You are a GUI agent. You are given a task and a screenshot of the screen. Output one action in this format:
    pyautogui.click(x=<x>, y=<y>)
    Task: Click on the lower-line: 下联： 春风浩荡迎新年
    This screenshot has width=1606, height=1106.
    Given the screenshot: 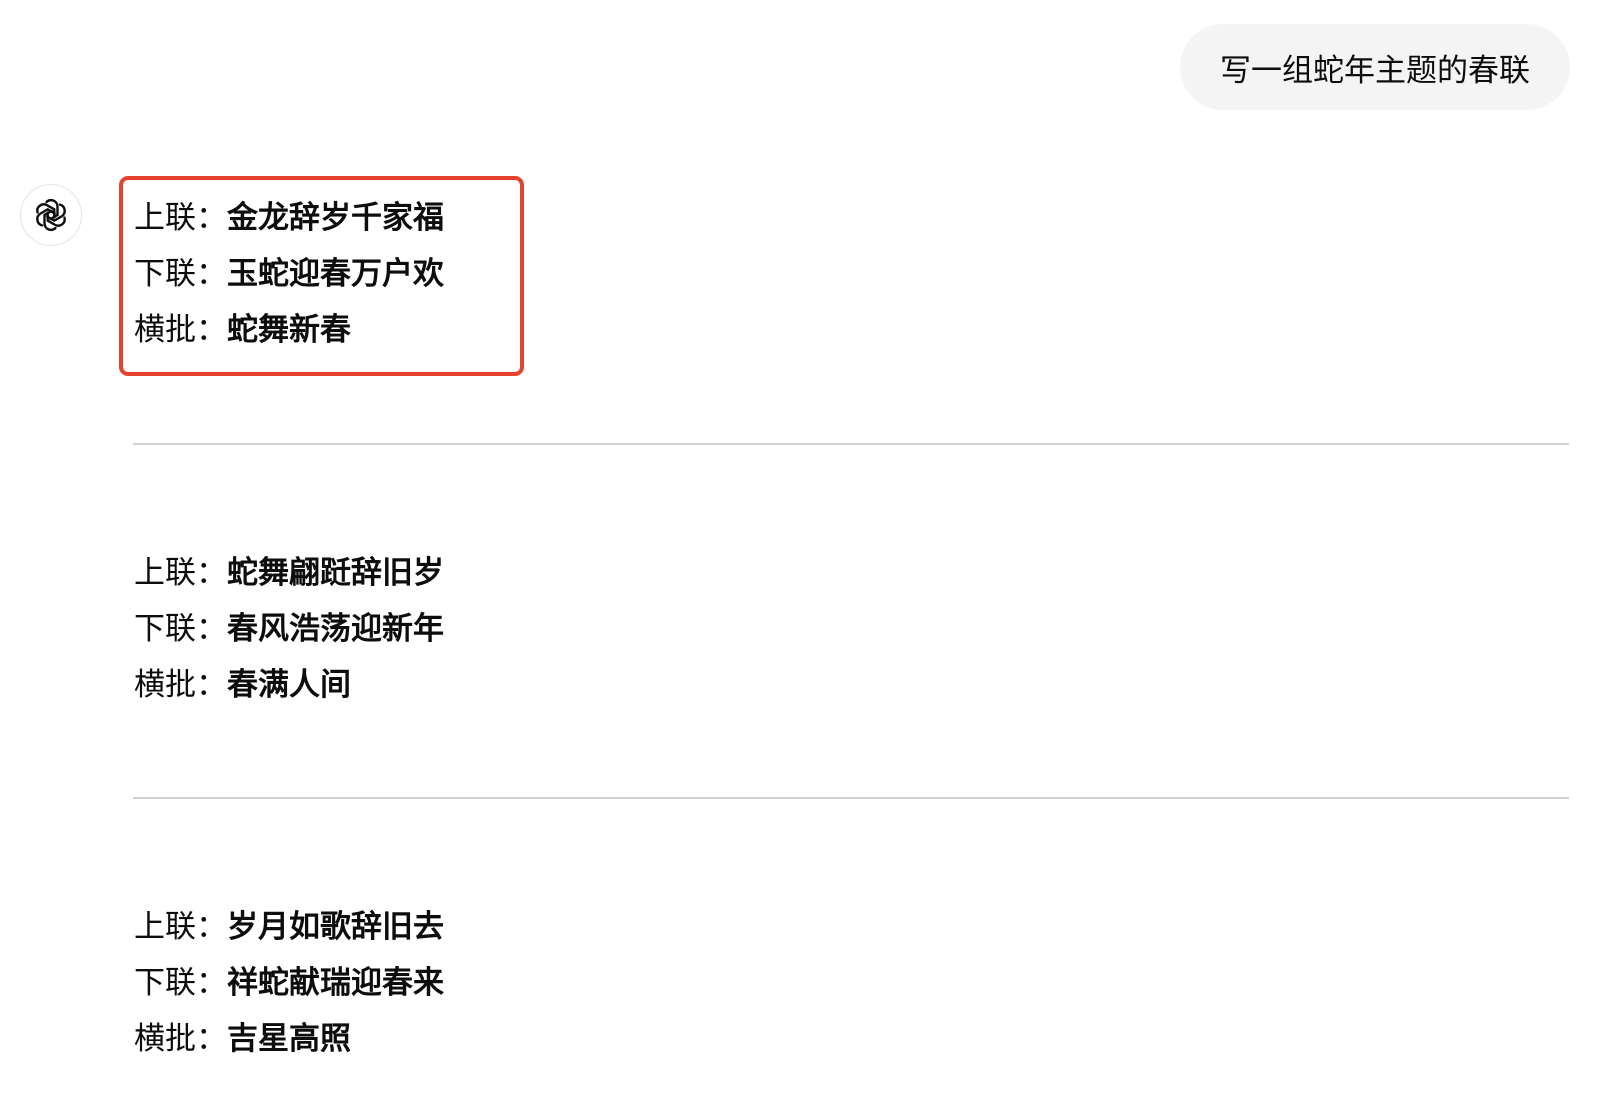 What is the action you would take?
    pyautogui.click(x=289, y=625)
    